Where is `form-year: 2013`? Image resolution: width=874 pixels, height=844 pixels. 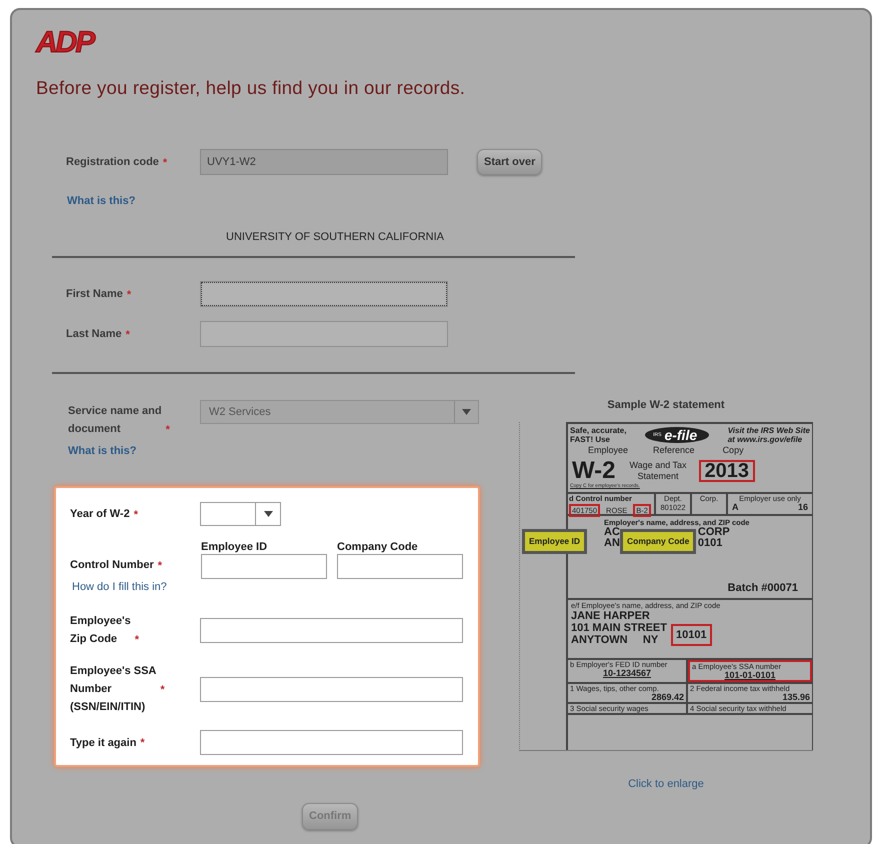
form-year: 2013 is located at coordinates (727, 471).